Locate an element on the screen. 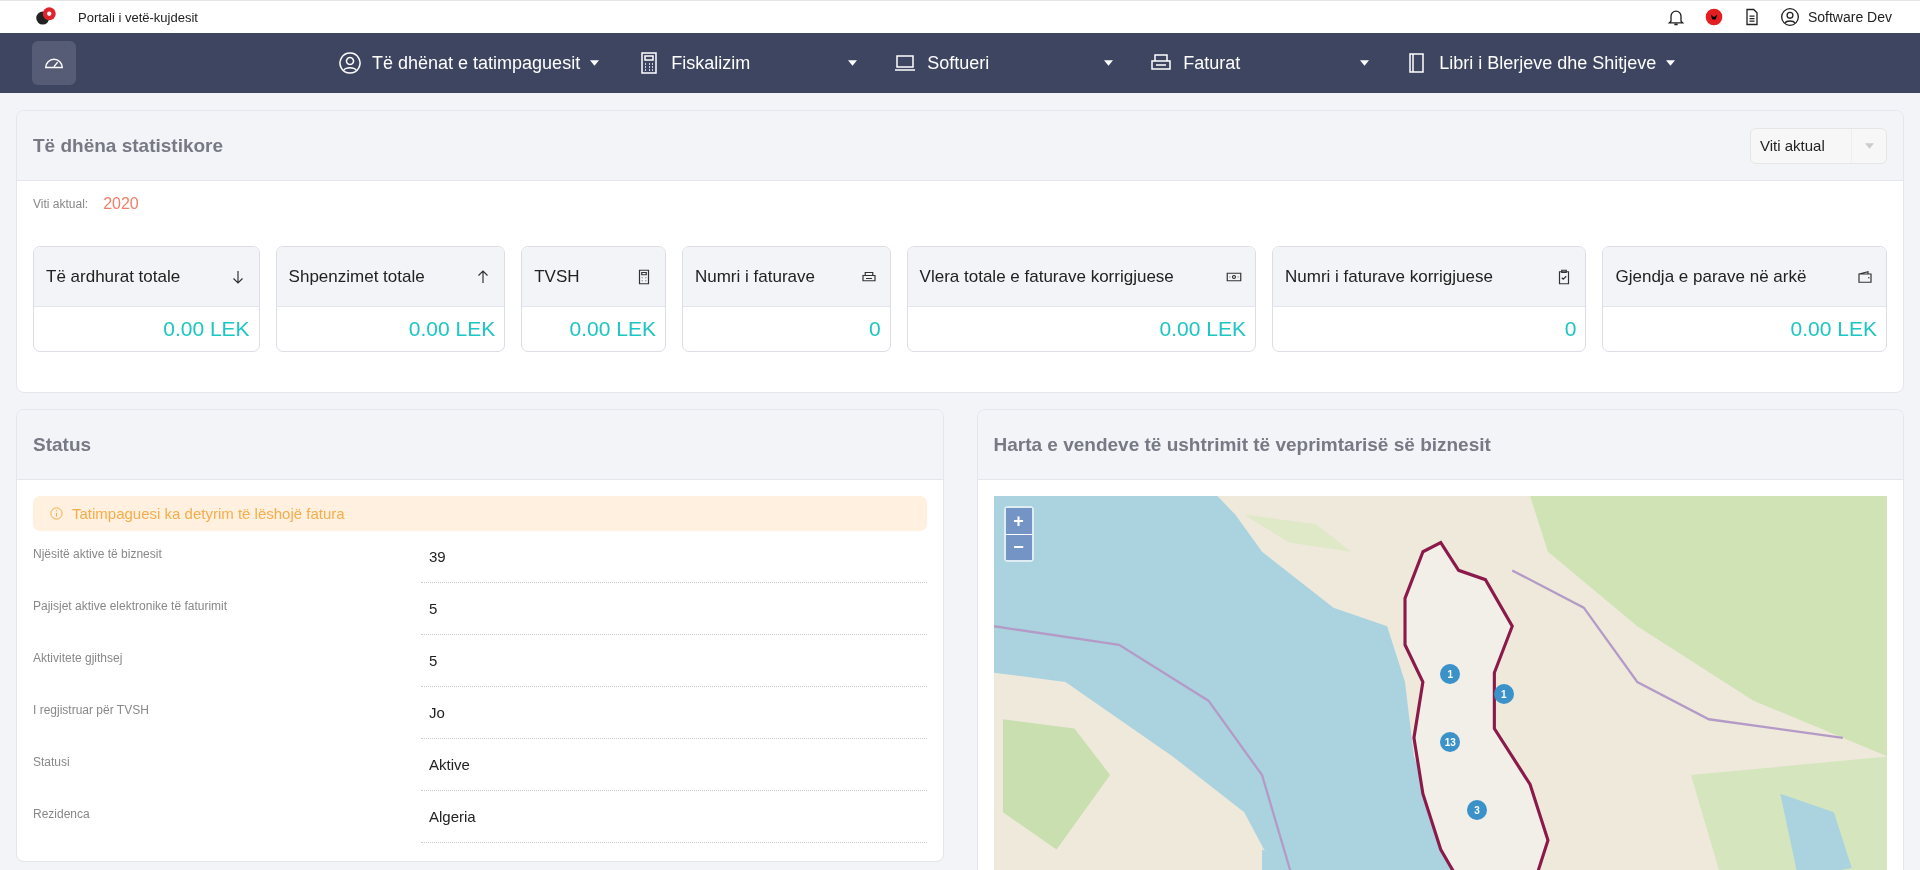  field-label: Aktivitete gjithsej is located at coordinates (78, 659).